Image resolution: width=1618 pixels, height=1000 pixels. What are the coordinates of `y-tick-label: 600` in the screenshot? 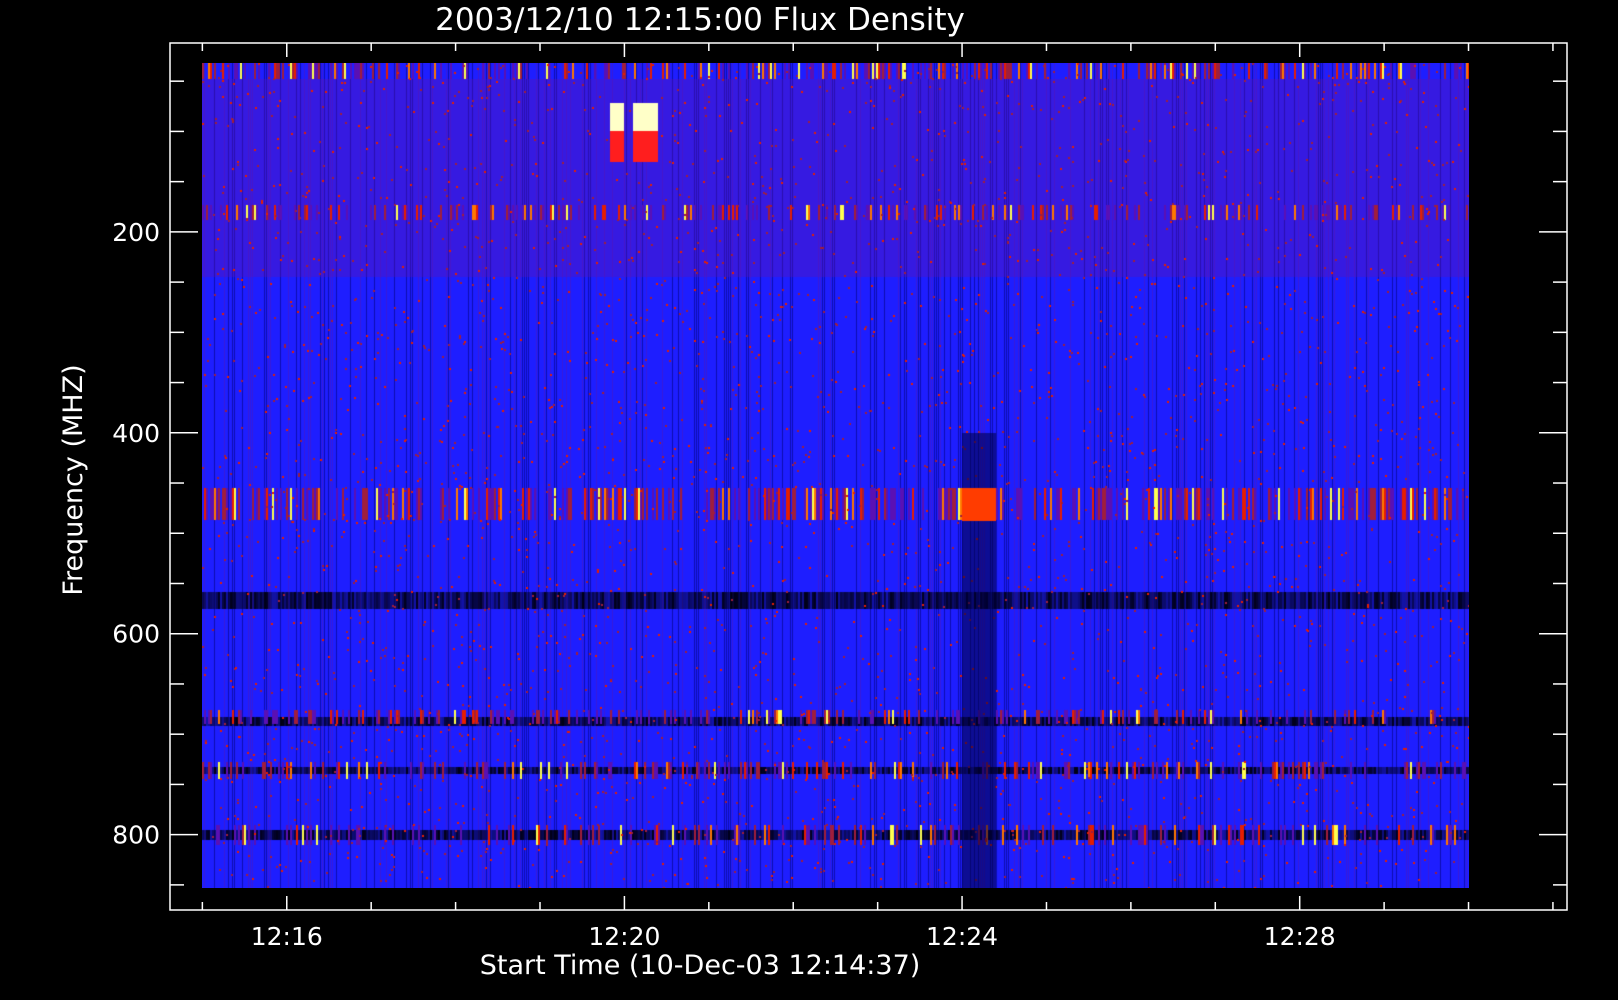 It's located at (136, 634).